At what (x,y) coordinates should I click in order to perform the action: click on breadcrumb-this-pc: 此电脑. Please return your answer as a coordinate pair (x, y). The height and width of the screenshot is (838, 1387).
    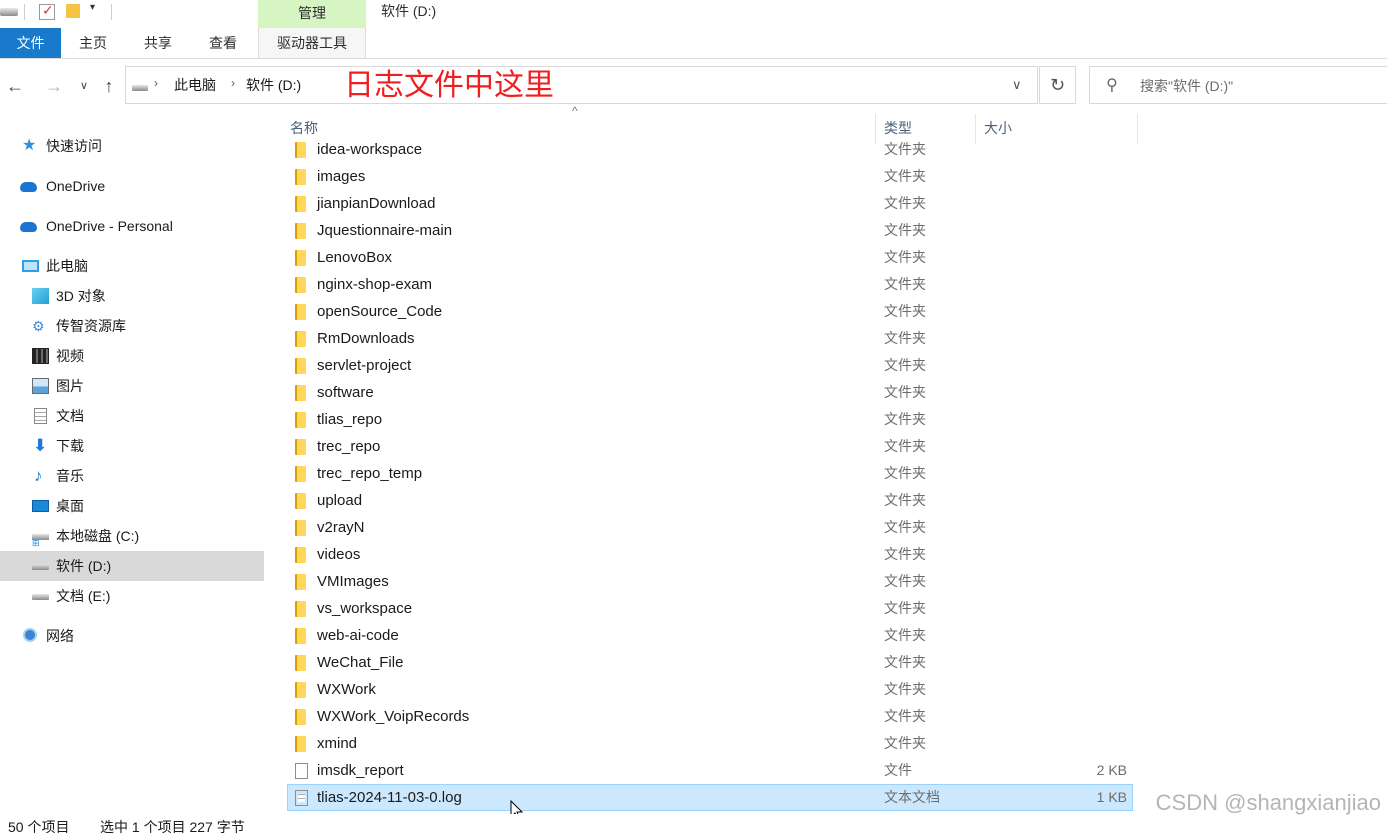
    Looking at the image, I should click on (195, 85).